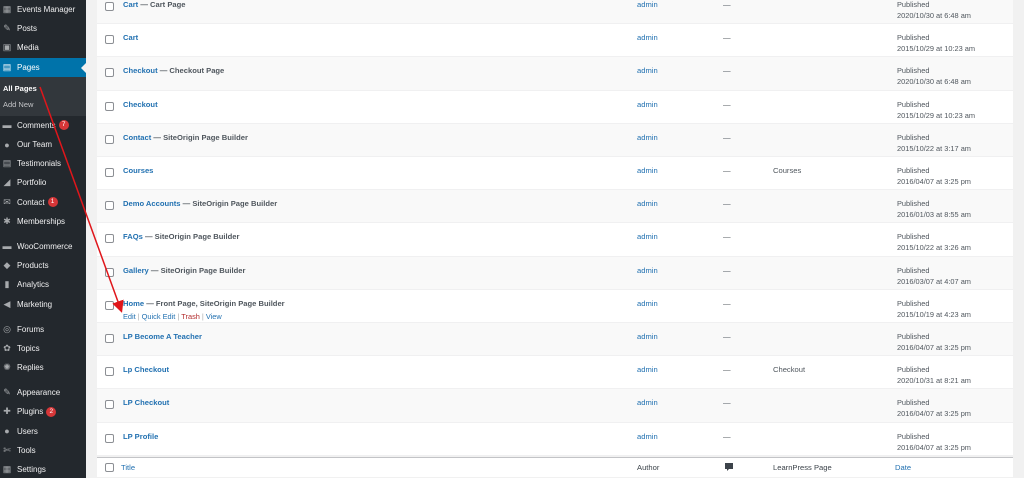  I want to click on page-title-text: FAQs, so click(133, 236).